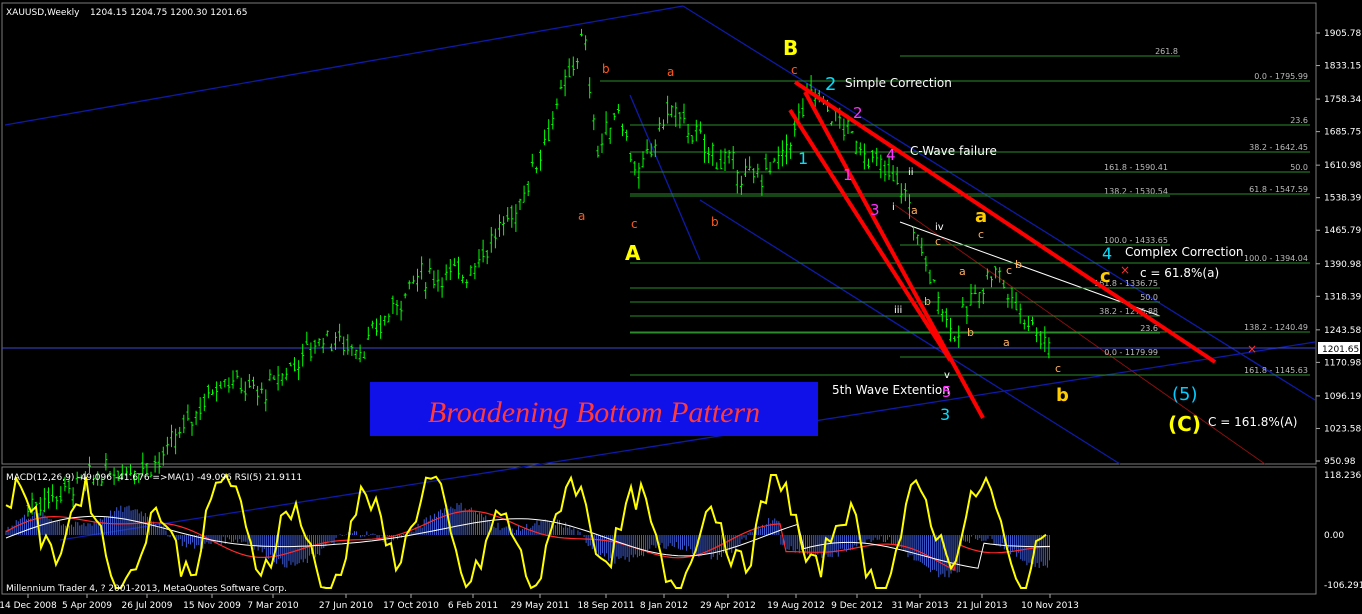 Image resolution: width=1362 pixels, height=614 pixels. I want to click on price-tick-2: 1758.34, so click(1342, 100).